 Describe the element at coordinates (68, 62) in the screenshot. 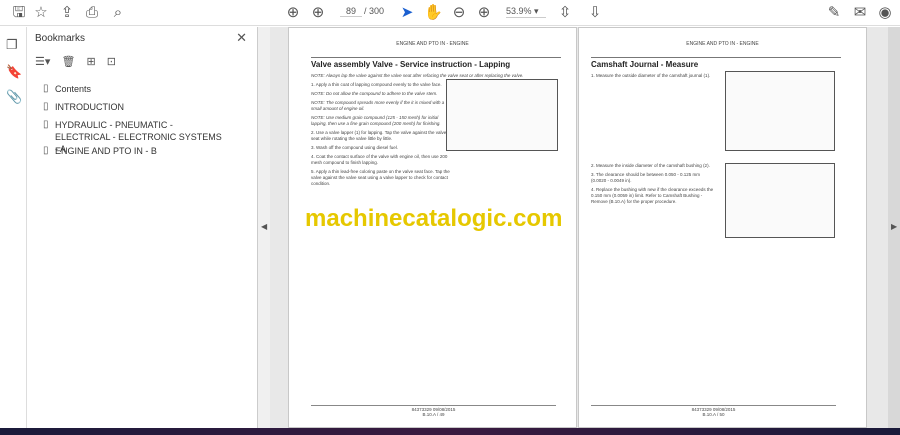

I see `delete-icon: 🗑` at that location.